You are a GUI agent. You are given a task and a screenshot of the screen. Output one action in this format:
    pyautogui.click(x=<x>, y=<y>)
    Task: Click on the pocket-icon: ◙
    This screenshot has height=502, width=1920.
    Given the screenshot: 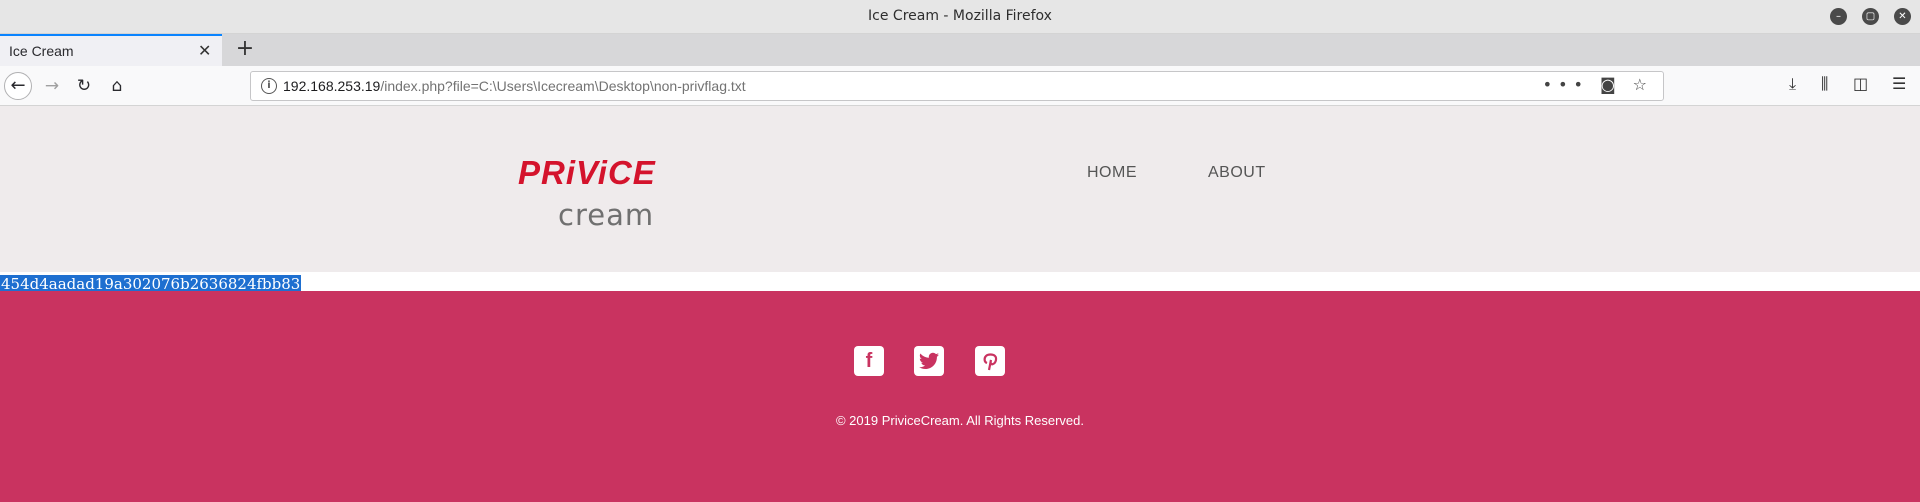 What is the action you would take?
    pyautogui.click(x=1611, y=84)
    